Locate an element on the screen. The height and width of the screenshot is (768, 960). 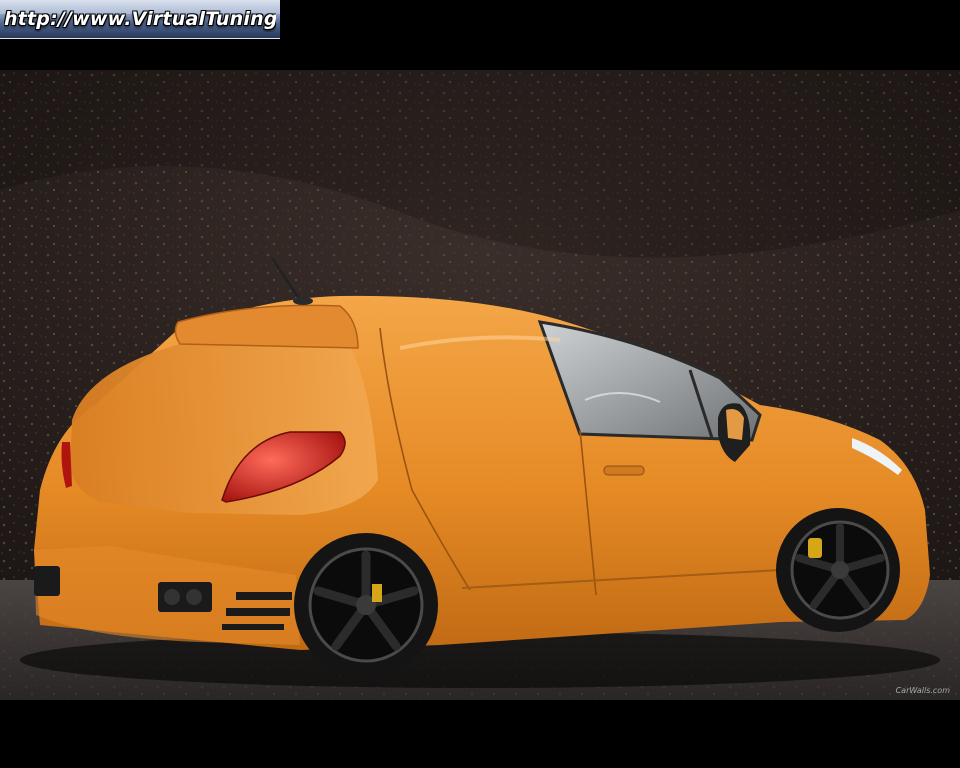
banner-url-text: http://www.VirtualTuning.IT is located at coordinates (140, 19).